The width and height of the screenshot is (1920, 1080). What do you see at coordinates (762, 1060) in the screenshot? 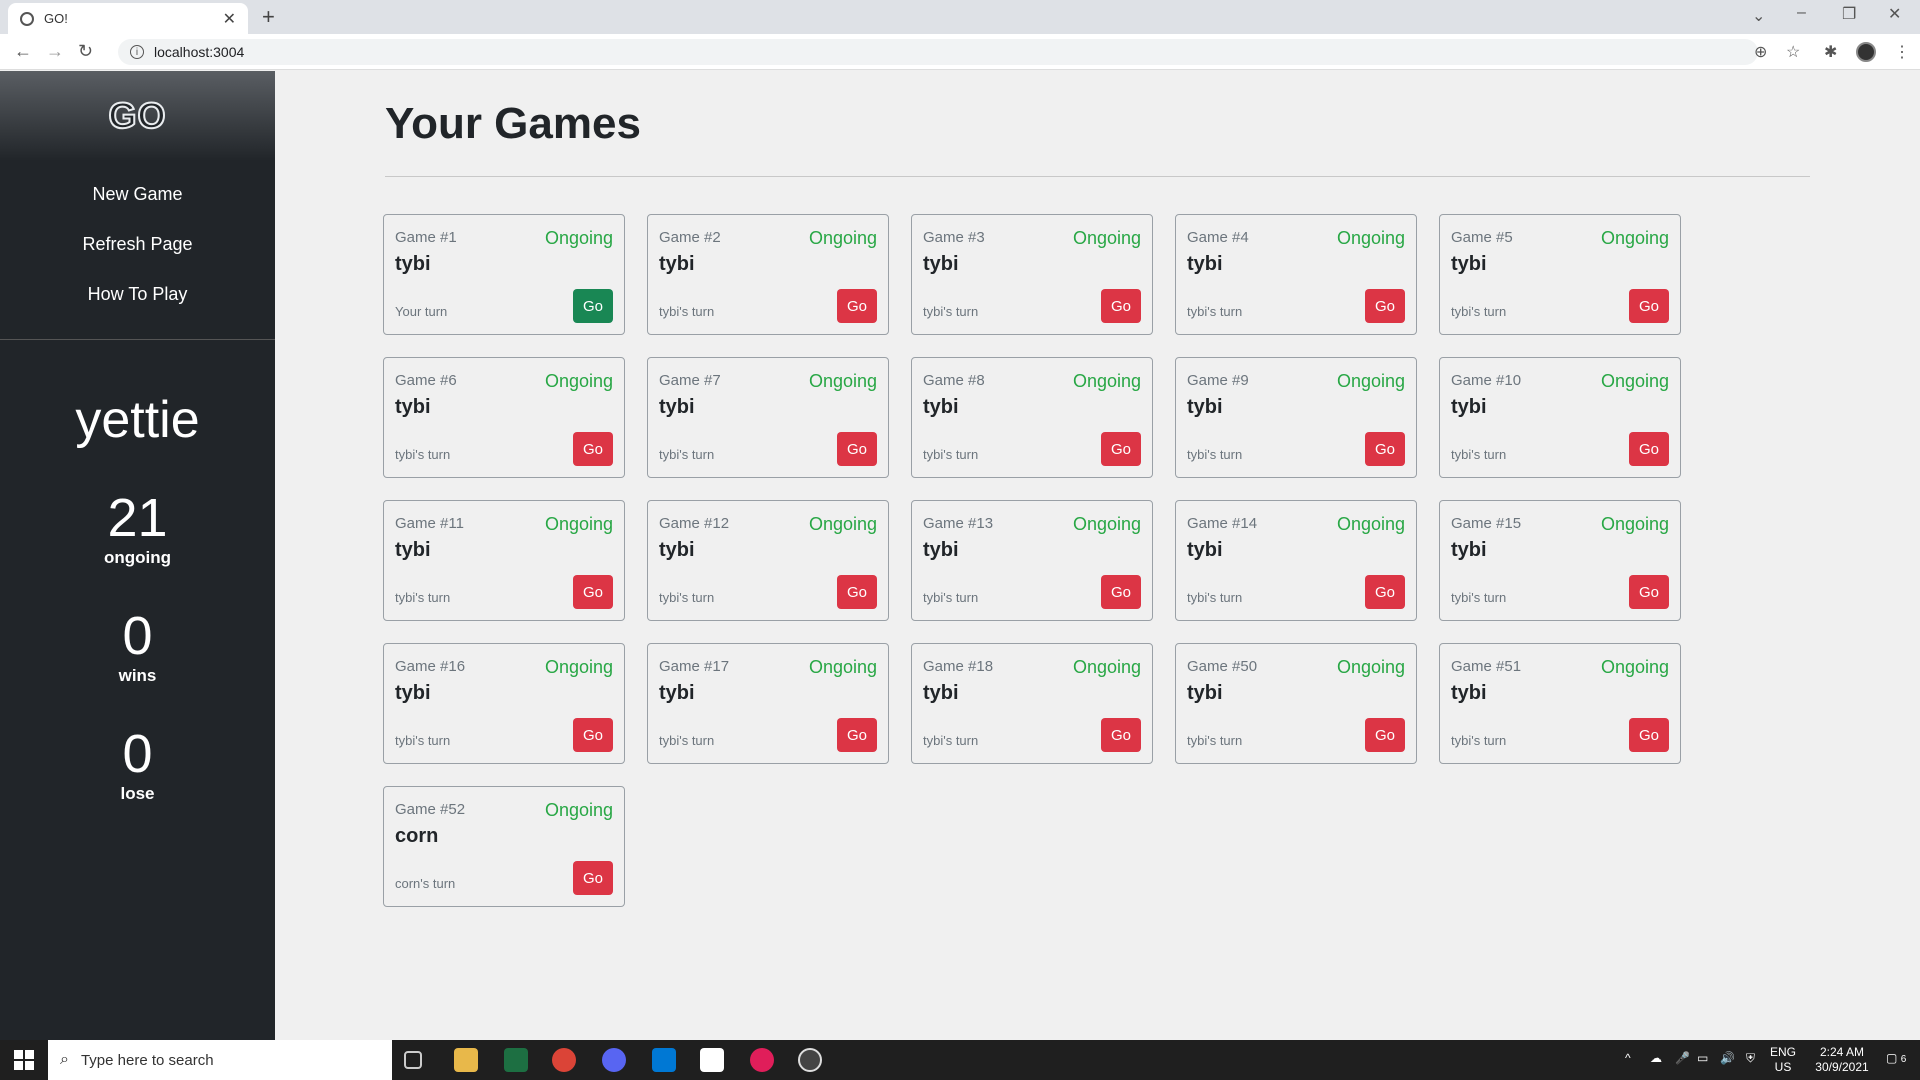
I see `slack-icon` at bounding box center [762, 1060].